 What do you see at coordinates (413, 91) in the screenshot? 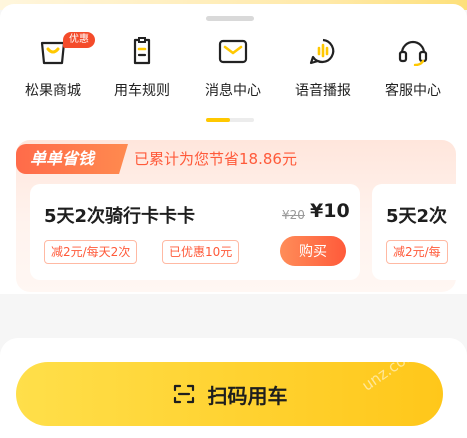
I see `nav-label-support: 客服中心` at bounding box center [413, 91].